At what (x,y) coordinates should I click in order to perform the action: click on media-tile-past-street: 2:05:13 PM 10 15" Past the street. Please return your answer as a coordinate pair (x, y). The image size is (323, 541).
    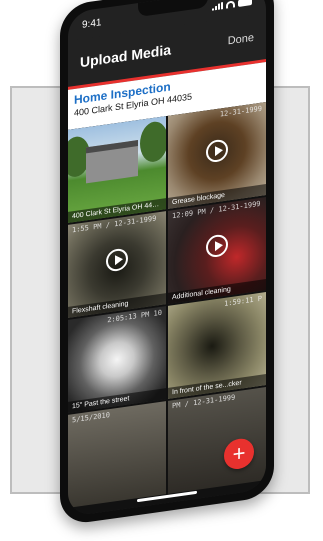
    Looking at the image, I should click on (117, 359).